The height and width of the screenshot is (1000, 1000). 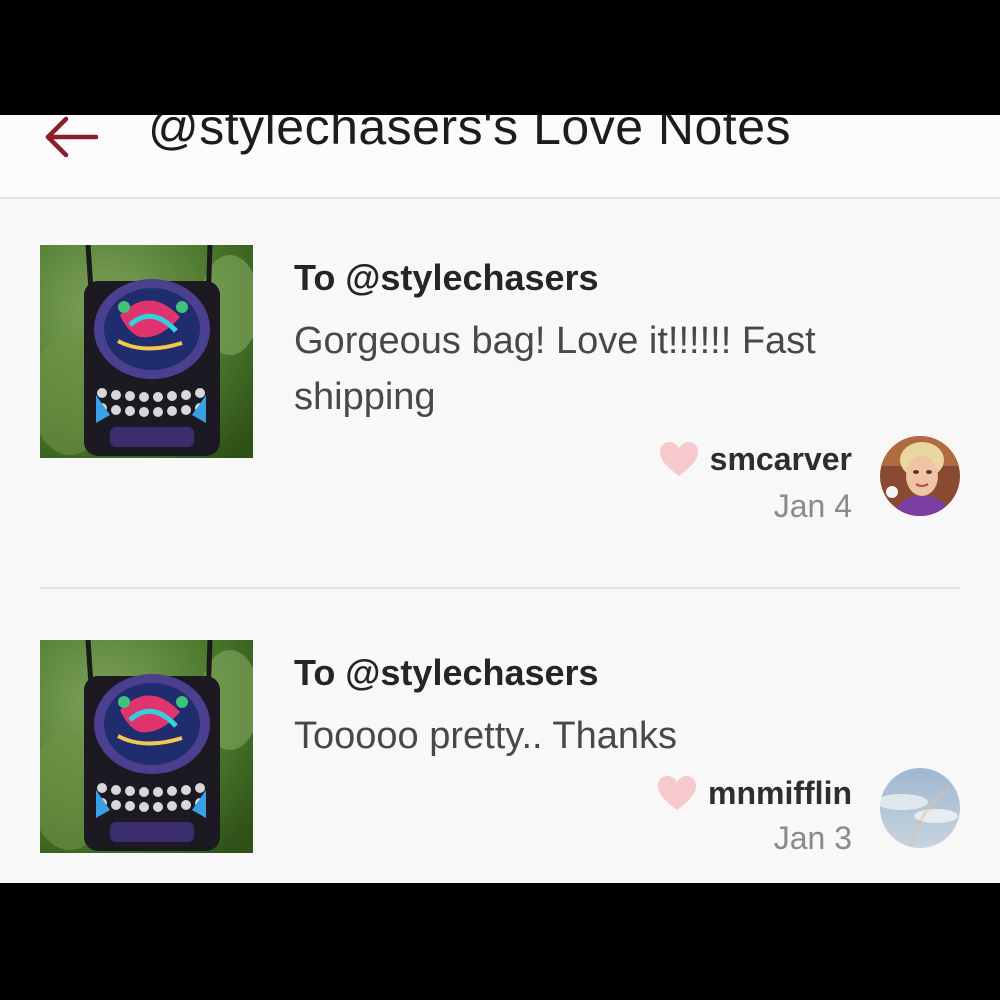 What do you see at coordinates (812, 838) in the screenshot?
I see `note-date: Jan 3` at bounding box center [812, 838].